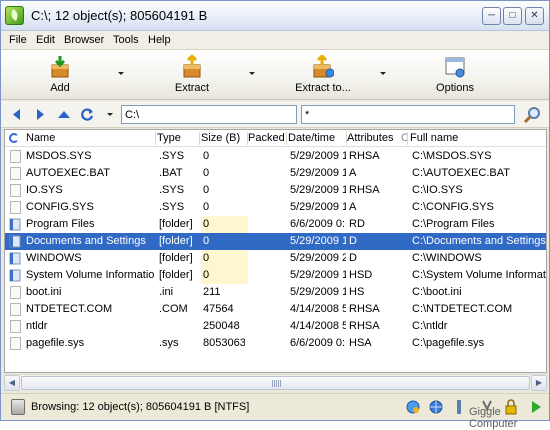 This screenshot has height=430, width=550. I want to click on filter-input, so click(408, 114).